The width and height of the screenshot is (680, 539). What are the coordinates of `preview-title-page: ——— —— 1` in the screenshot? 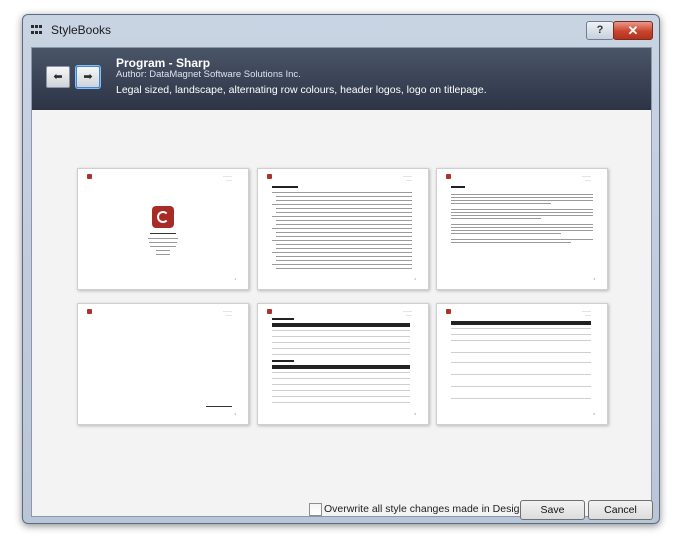 It's located at (163, 229).